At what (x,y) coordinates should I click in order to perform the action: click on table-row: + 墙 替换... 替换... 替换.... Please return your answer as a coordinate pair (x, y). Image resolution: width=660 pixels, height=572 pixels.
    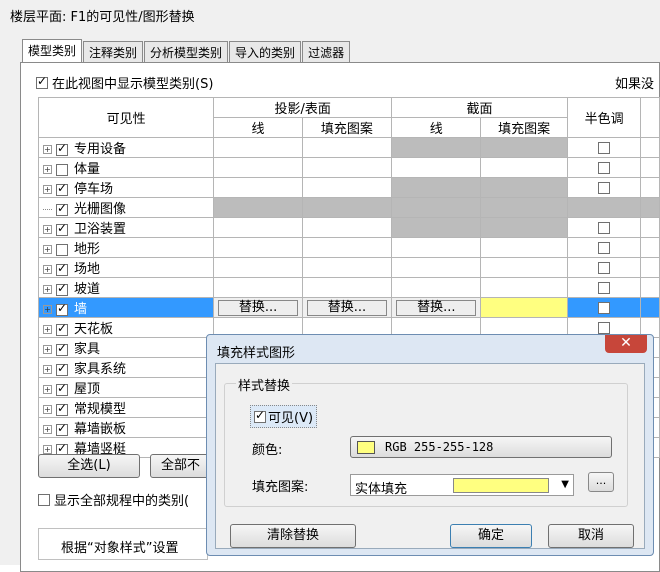
    Looking at the image, I should click on (348, 307).